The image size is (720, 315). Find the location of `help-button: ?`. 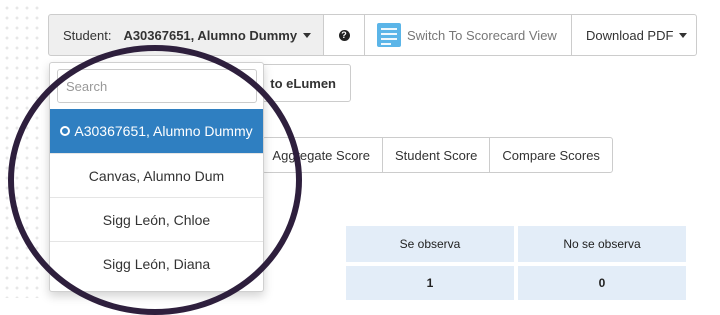

help-button: ? is located at coordinates (344, 35).